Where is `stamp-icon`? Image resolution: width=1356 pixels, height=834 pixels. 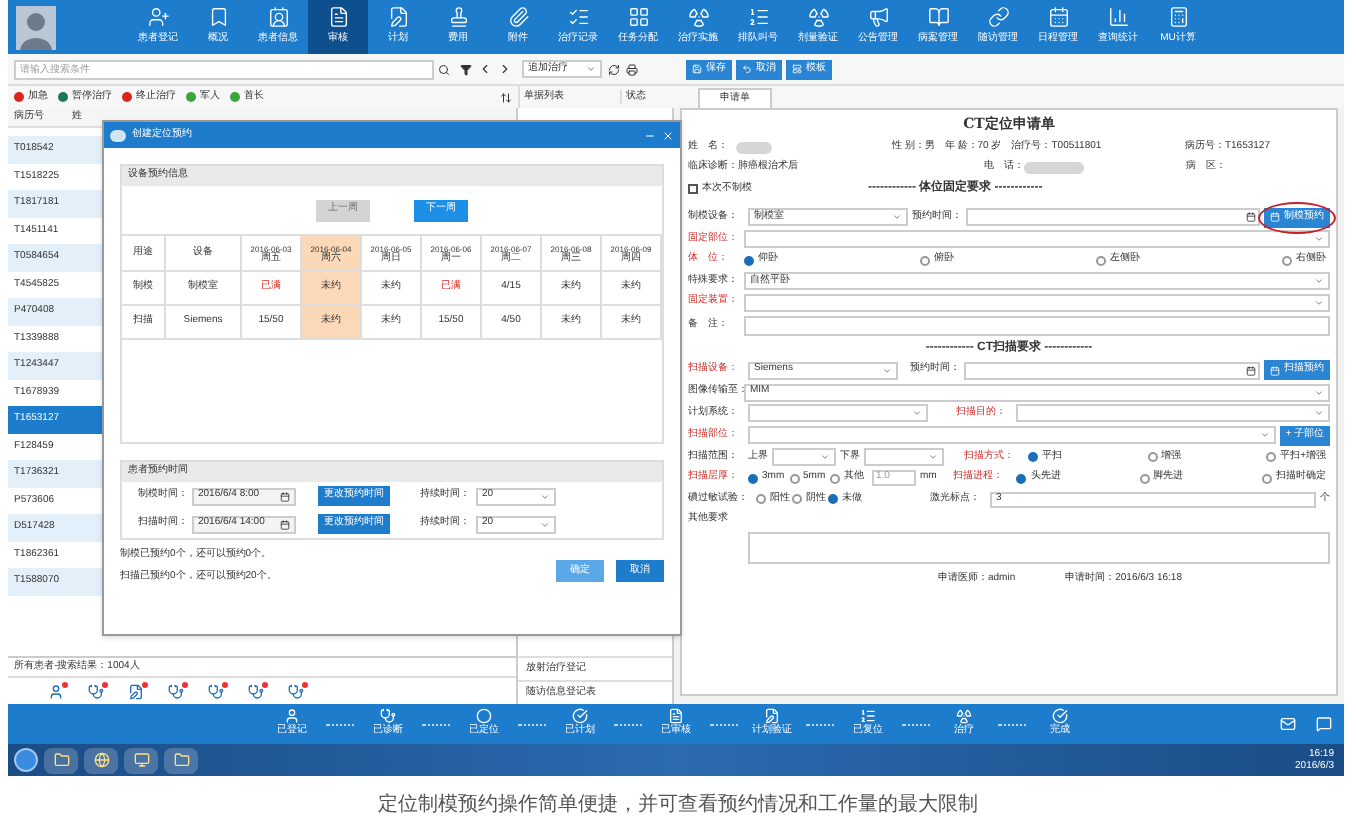 stamp-icon is located at coordinates (458, 17).